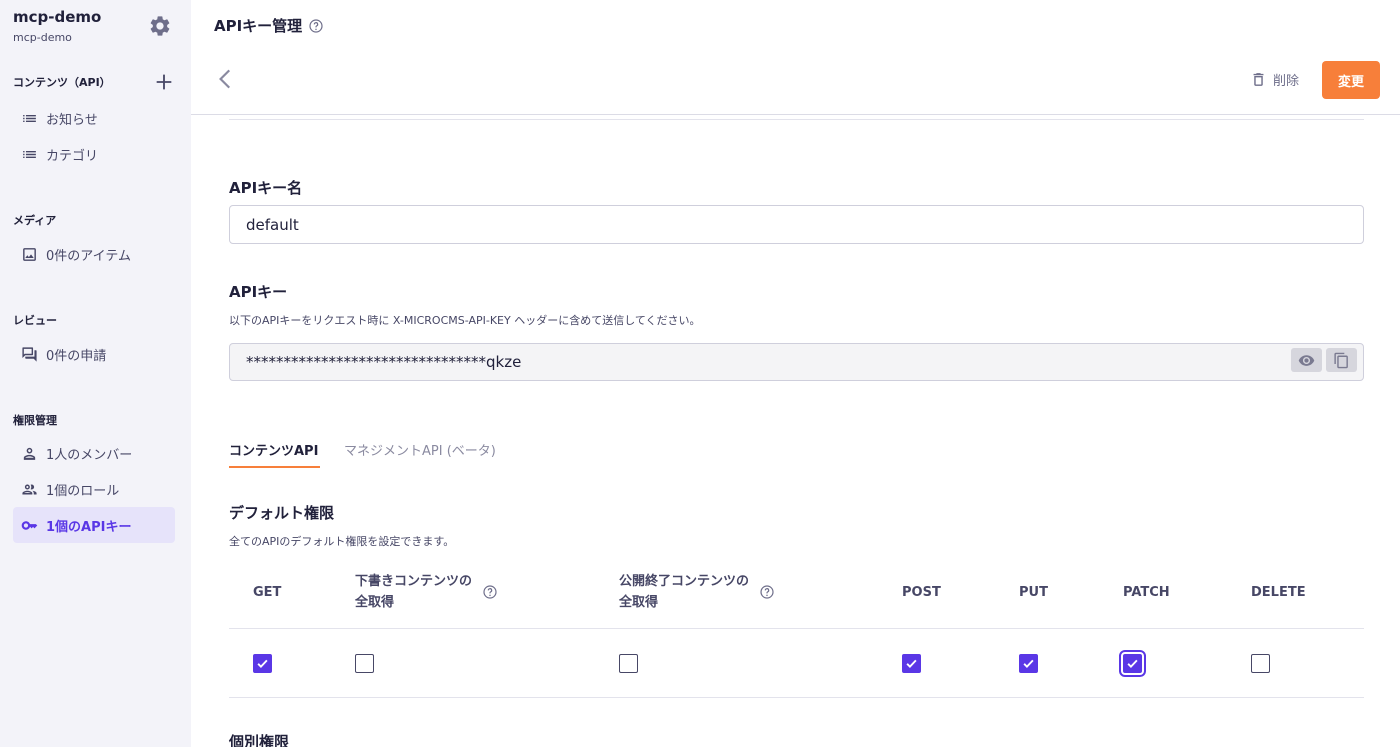 This screenshot has width=1400, height=747. I want to click on table-row-divider, so click(796, 697).